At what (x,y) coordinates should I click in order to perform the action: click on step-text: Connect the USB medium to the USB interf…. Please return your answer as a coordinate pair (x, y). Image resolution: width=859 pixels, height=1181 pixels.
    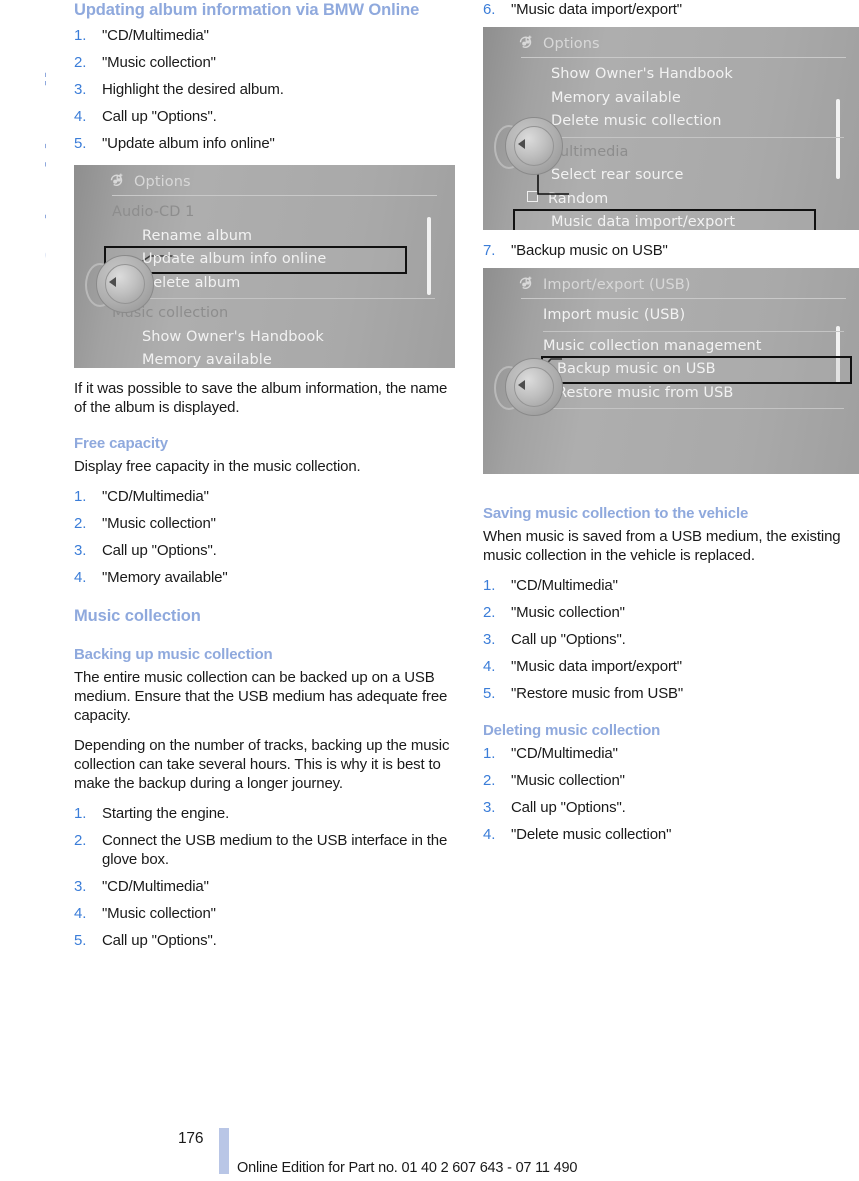
    Looking at the image, I should click on (275, 850).